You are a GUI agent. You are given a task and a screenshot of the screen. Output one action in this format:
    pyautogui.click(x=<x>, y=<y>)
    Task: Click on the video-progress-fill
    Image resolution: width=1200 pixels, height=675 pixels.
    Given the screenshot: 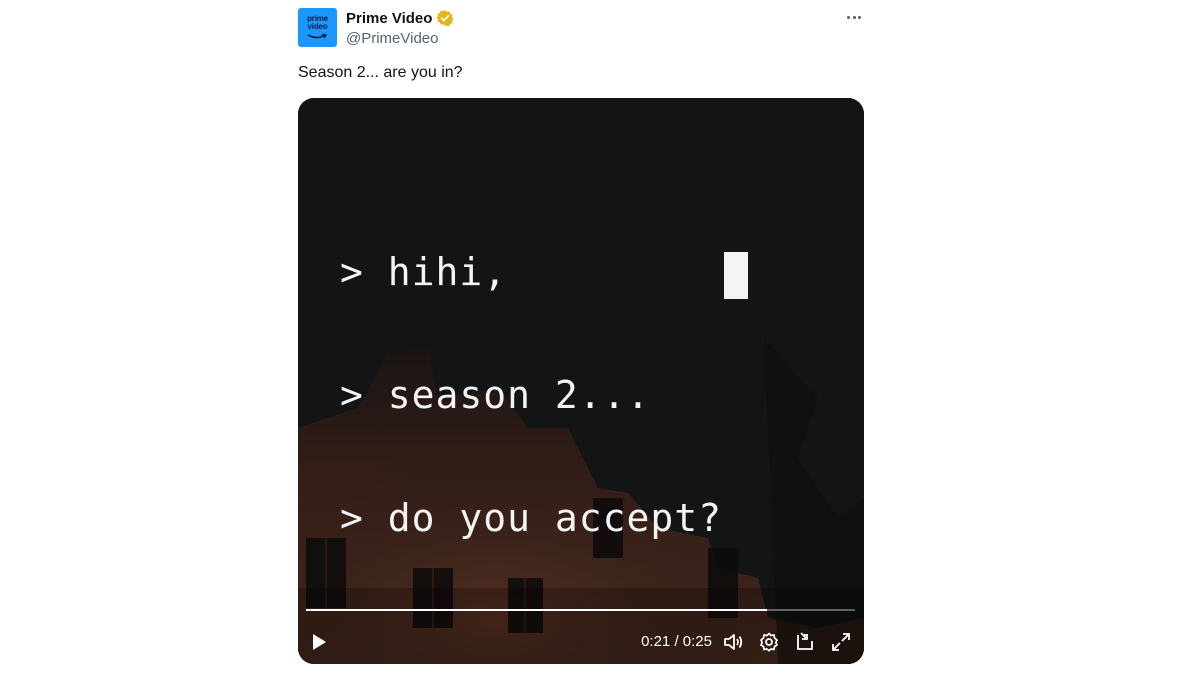 What is the action you would take?
    pyautogui.click(x=537, y=610)
    